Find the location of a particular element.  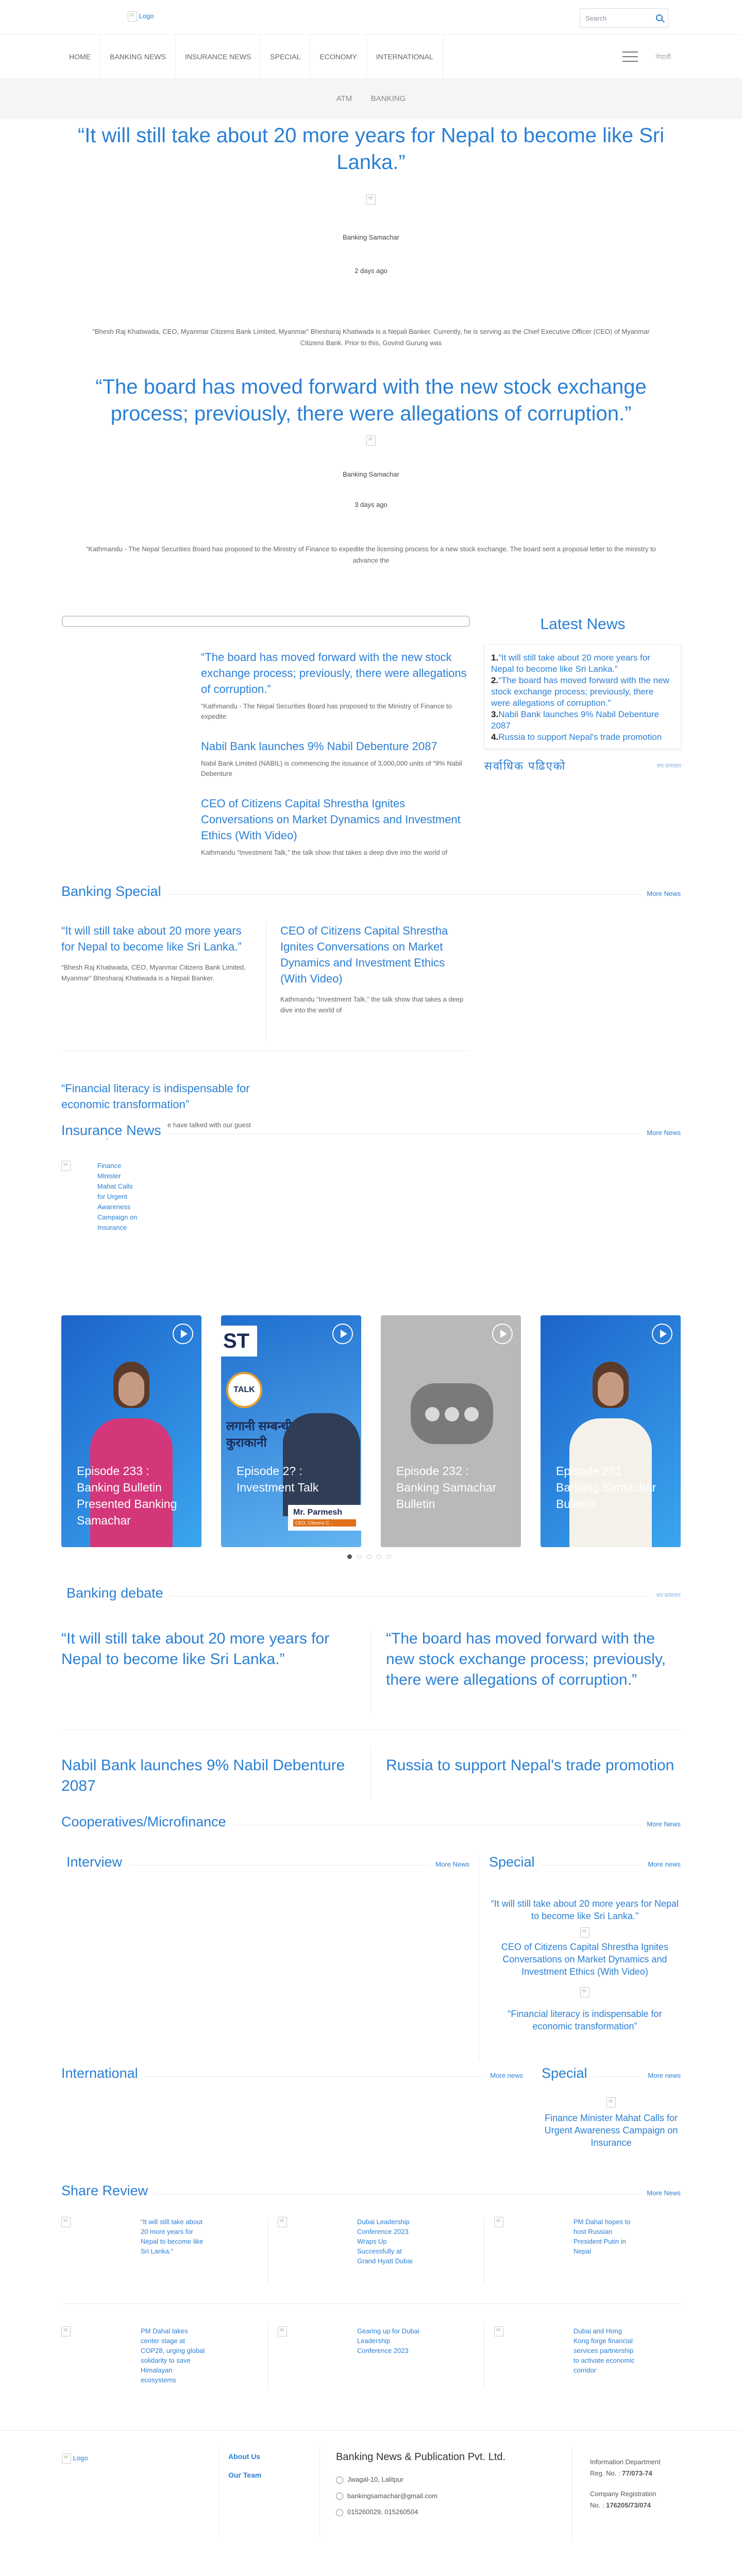

site-logo: Logo is located at coordinates (141, 16).